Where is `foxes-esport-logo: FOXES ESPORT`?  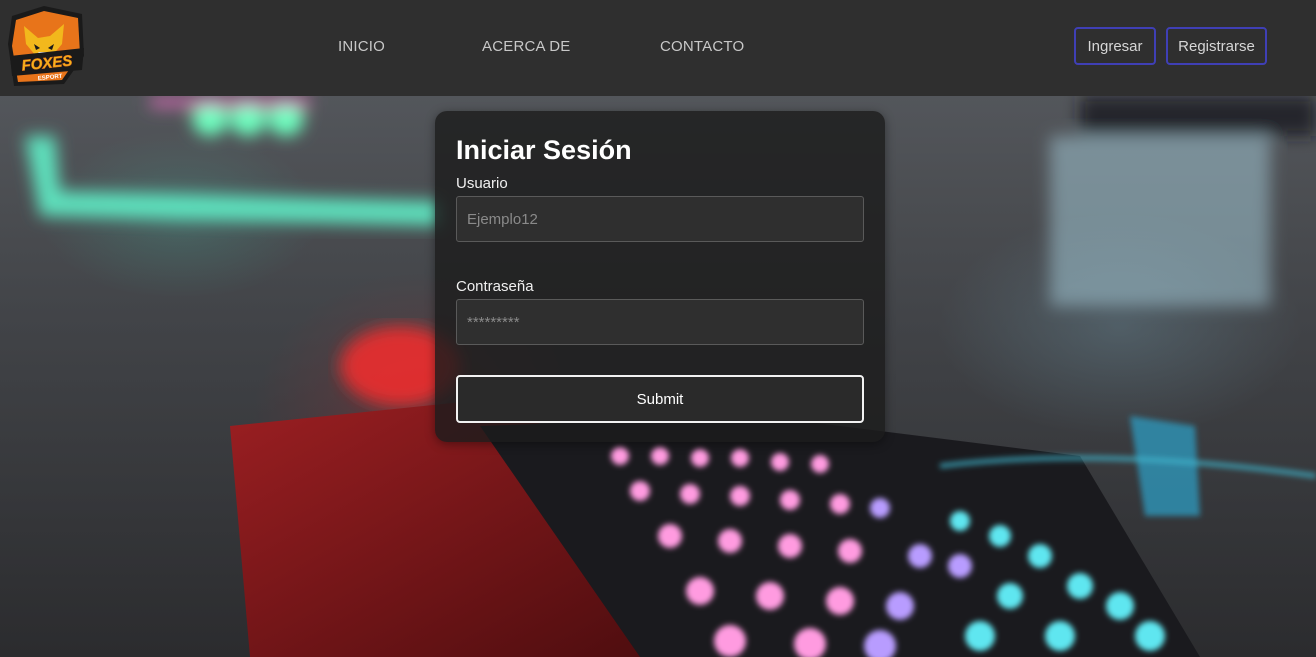
foxes-esport-logo: FOXES ESPORT is located at coordinates (46, 46).